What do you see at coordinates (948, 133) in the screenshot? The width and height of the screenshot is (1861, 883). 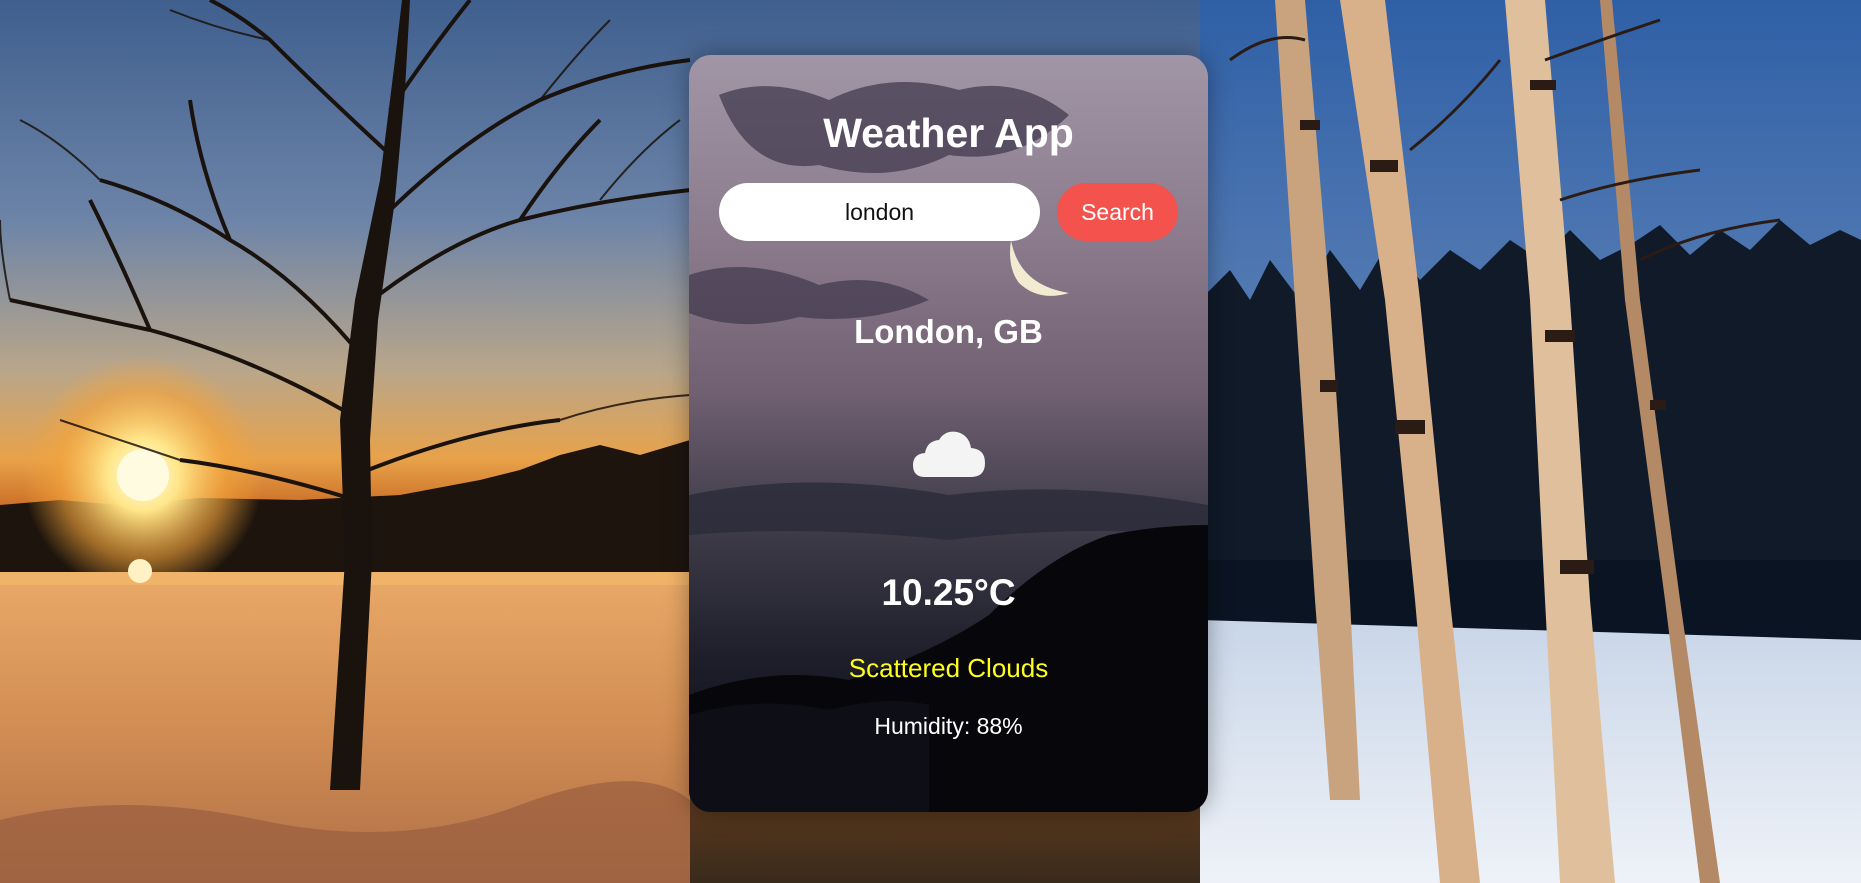 I see `app-title: Weather App` at bounding box center [948, 133].